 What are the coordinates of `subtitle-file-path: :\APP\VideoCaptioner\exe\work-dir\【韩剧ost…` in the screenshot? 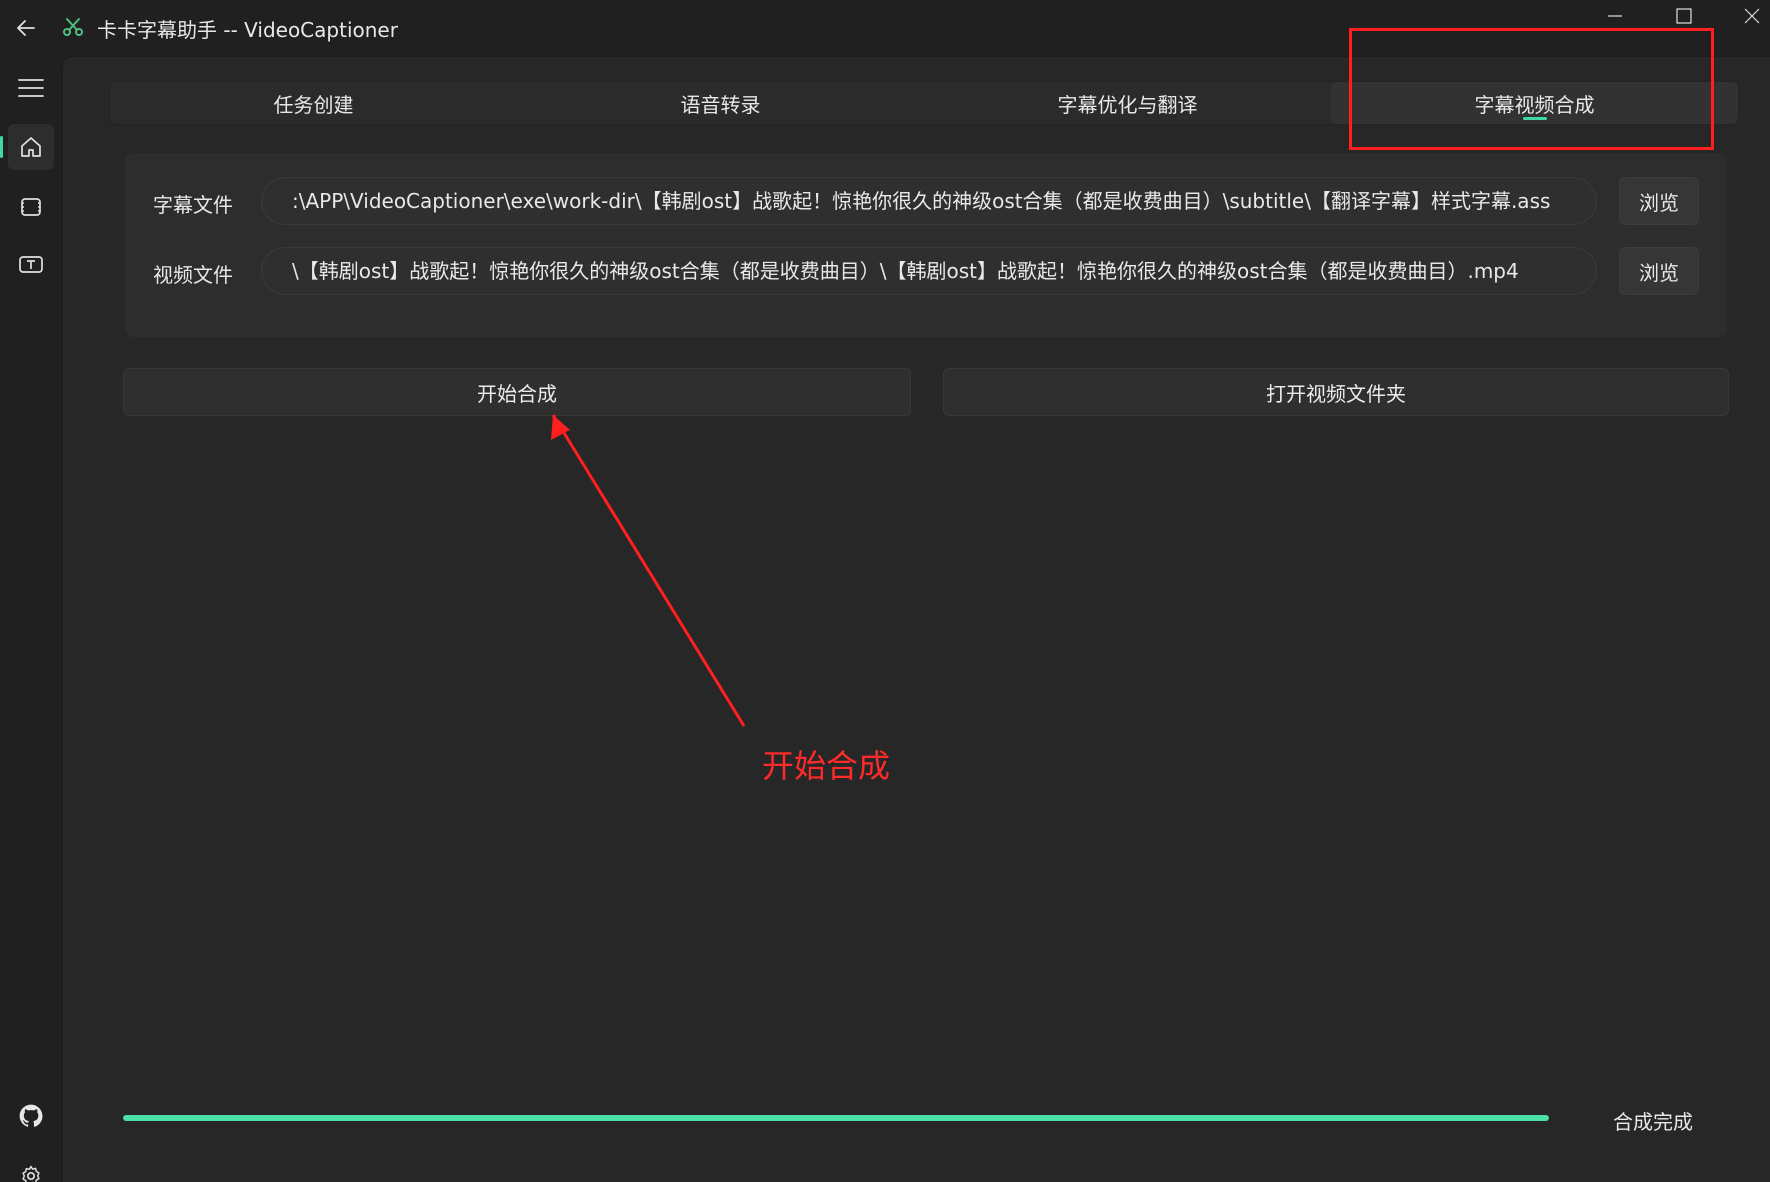 It's located at (921, 201).